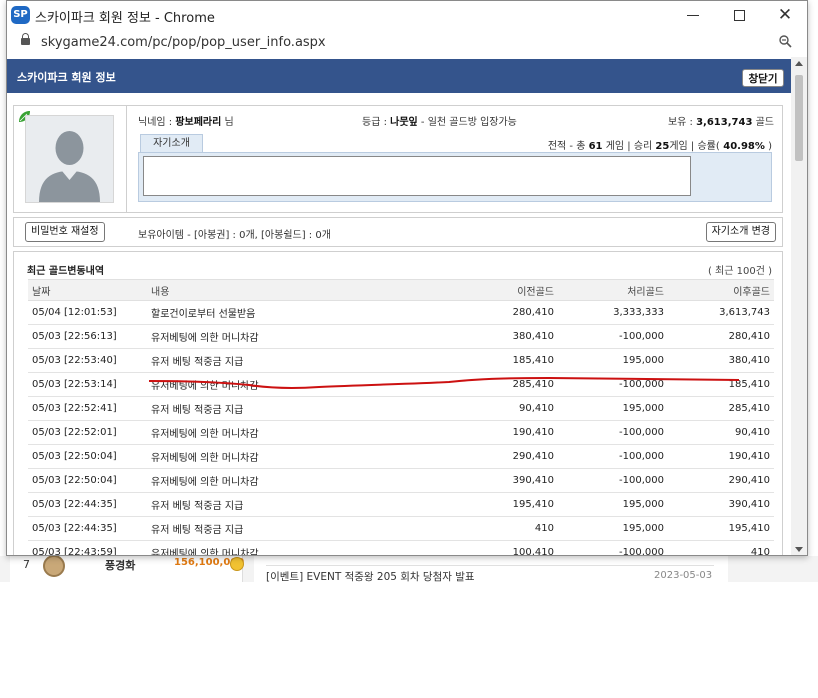 The height and width of the screenshot is (698, 818). Describe the element at coordinates (186, 120) in the screenshot. I see `nickname-field: 닉네임 : 팡보페라리 님` at that location.